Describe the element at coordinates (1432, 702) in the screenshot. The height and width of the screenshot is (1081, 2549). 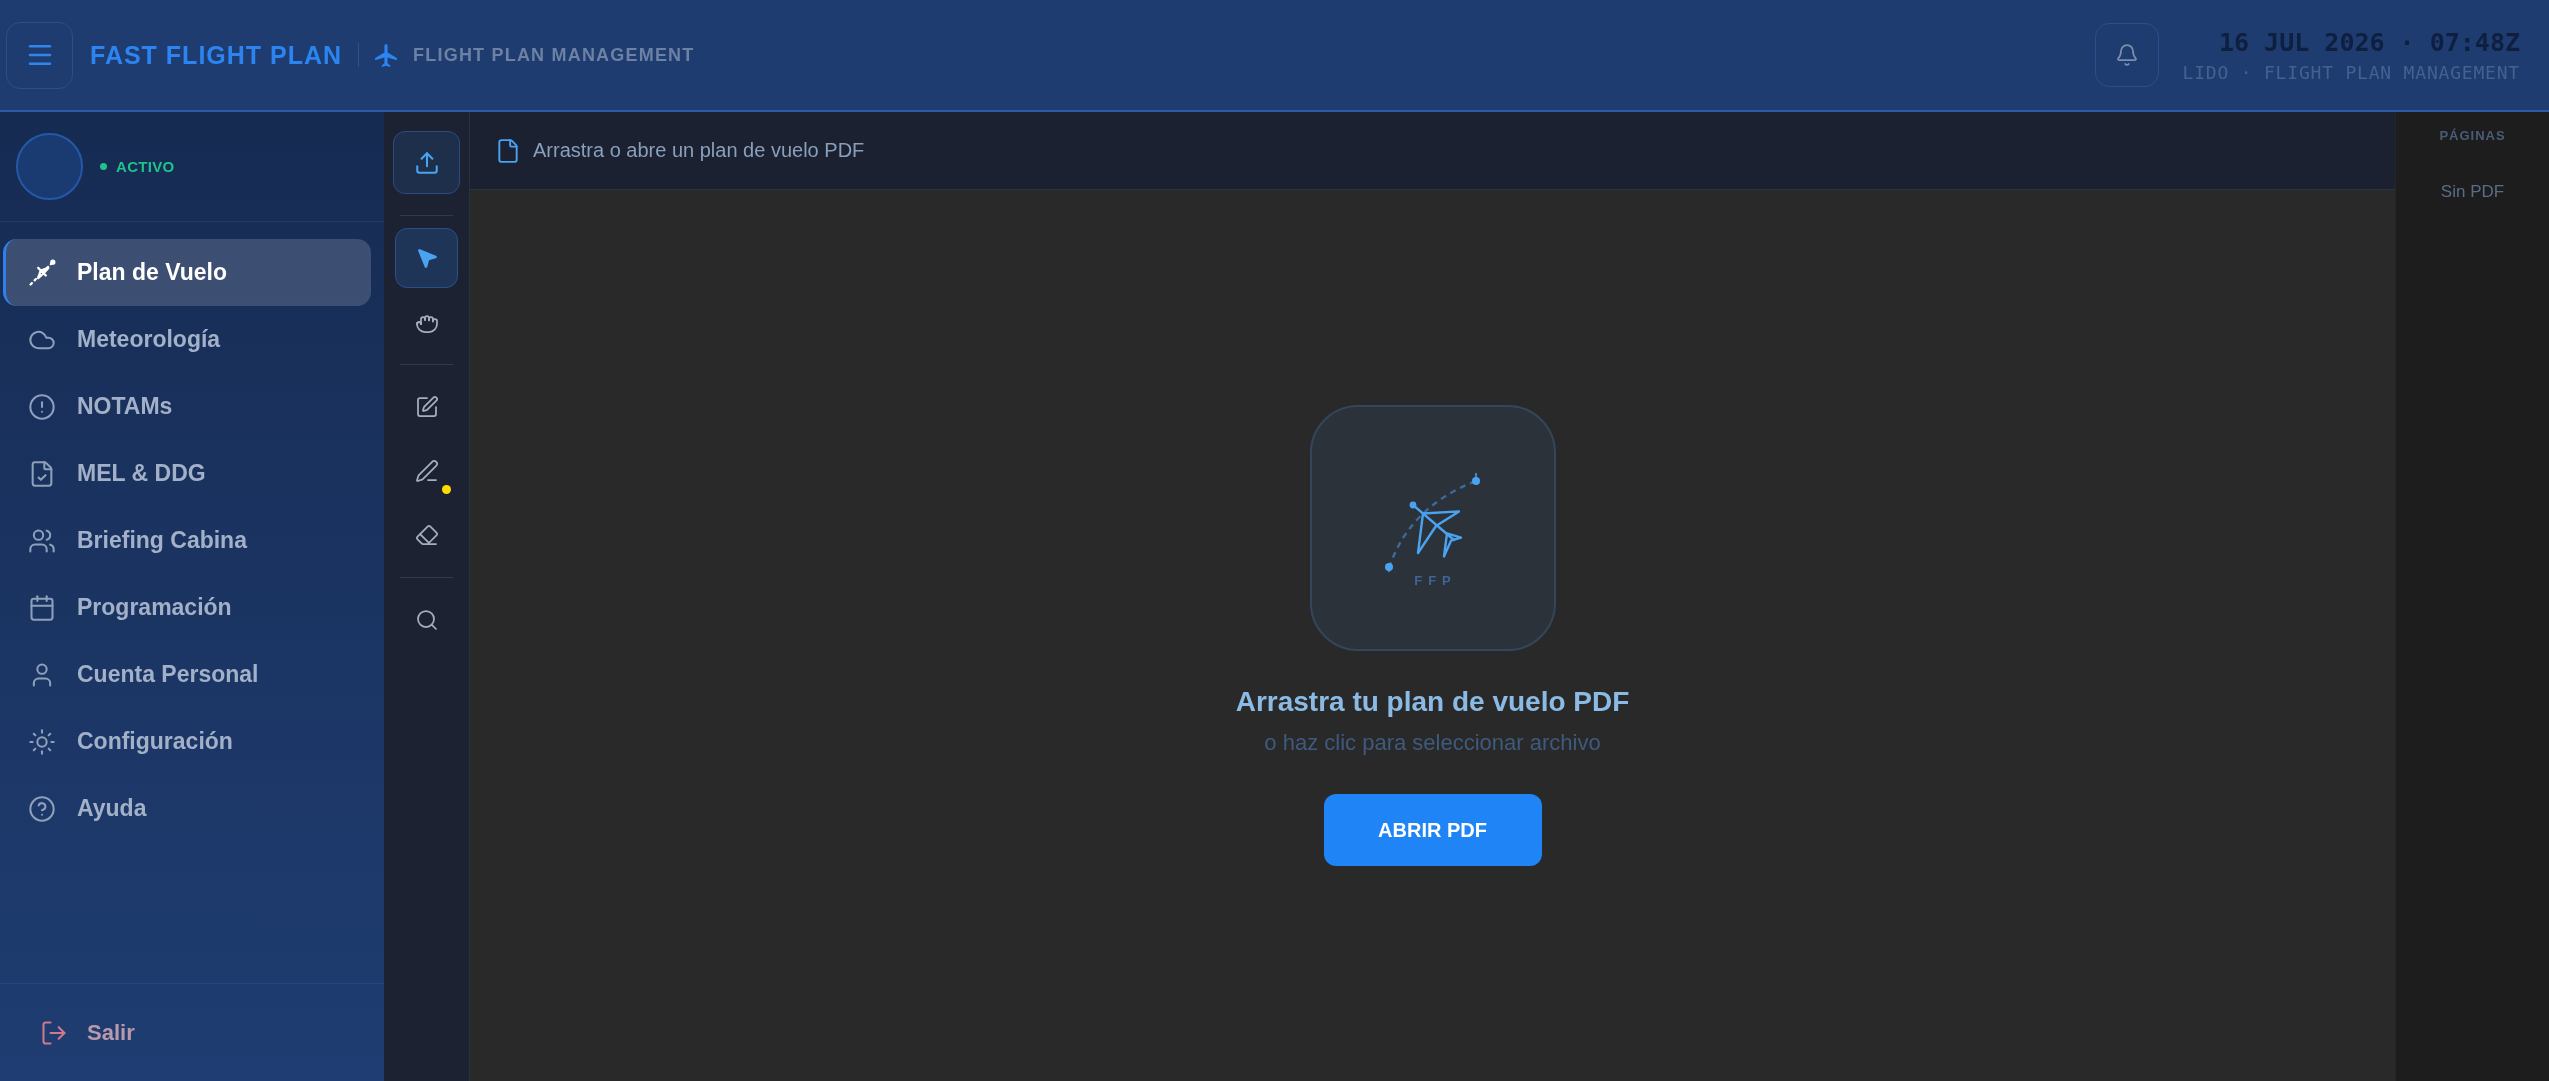
I see `dropzone-title: Arrastra tu plan de vuelo PDF` at that location.